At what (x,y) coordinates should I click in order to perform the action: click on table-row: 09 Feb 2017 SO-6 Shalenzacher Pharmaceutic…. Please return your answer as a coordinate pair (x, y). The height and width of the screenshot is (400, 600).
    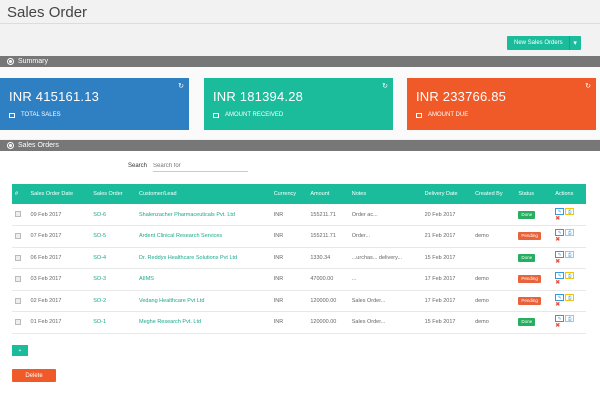
    Looking at the image, I should click on (299, 215).